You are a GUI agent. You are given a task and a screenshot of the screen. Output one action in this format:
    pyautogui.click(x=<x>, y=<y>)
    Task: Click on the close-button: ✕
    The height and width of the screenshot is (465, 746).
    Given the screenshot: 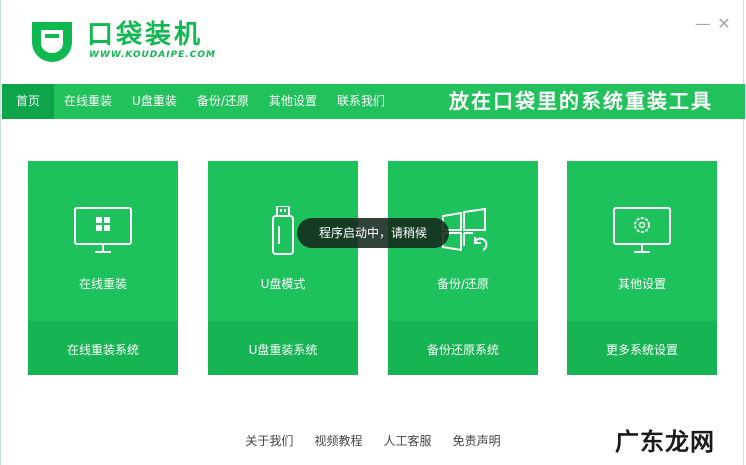 What is the action you would take?
    pyautogui.click(x=724, y=24)
    